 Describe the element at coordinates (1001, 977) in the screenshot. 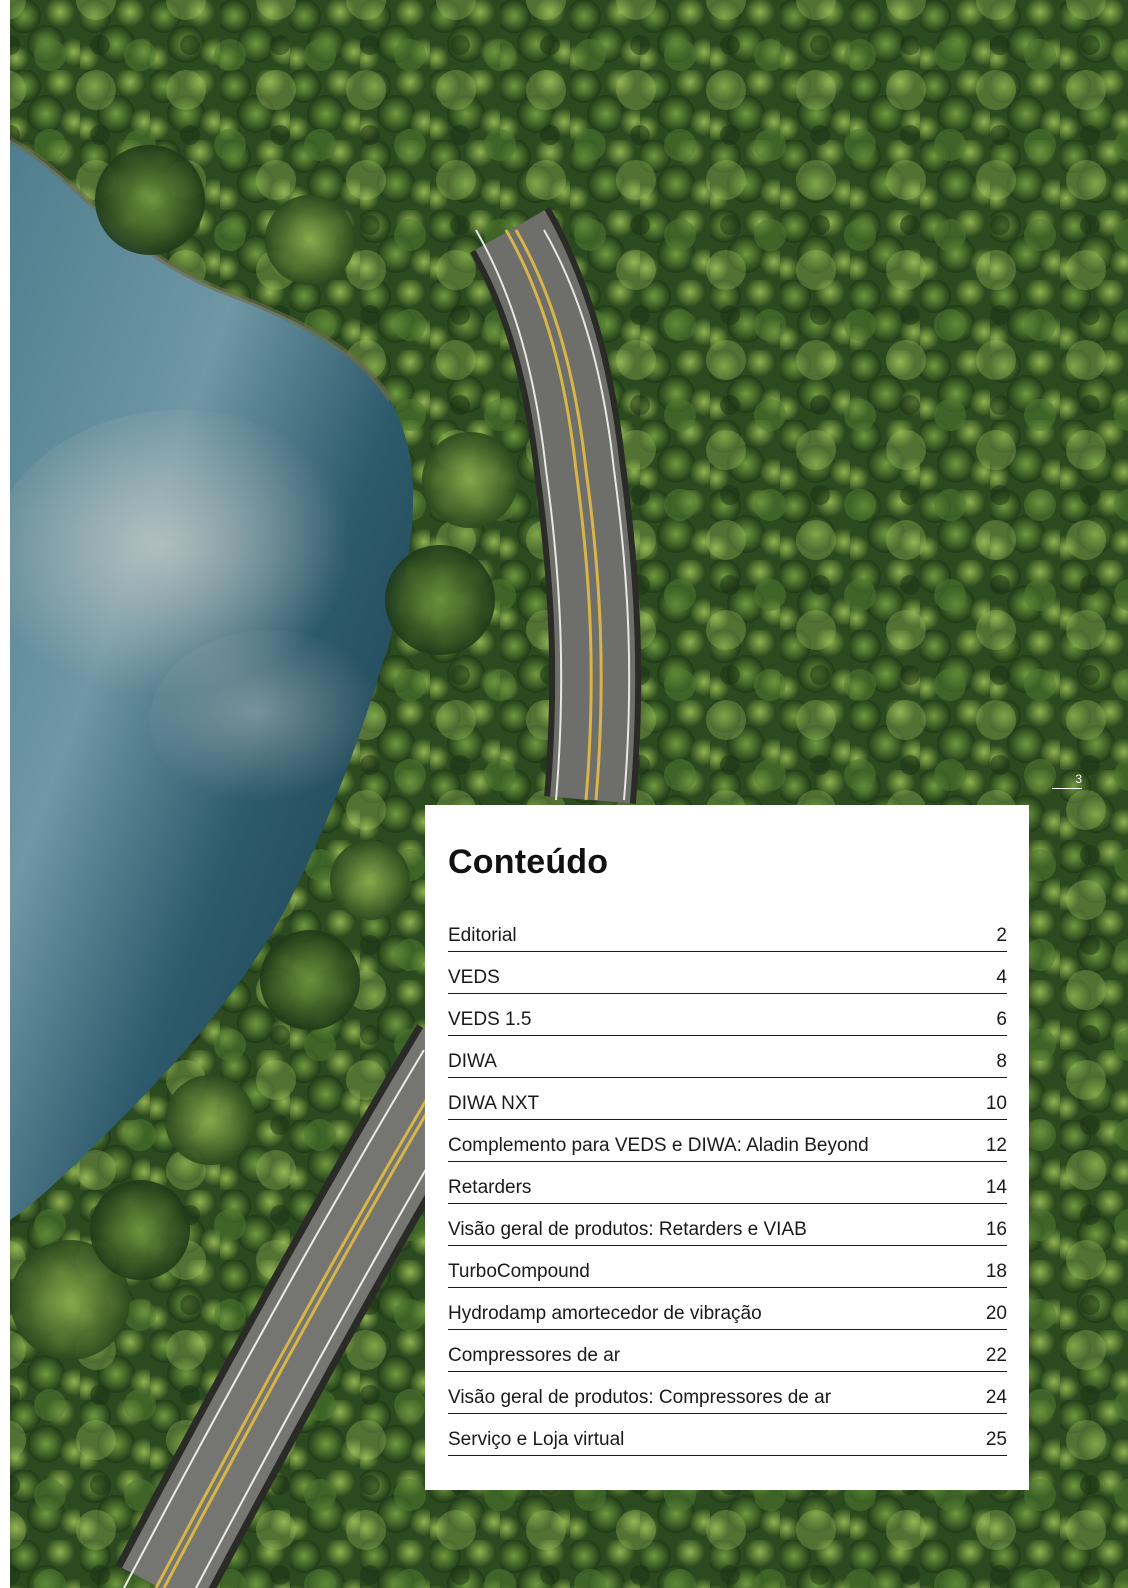

I see `toc-entry-page: 4` at that location.